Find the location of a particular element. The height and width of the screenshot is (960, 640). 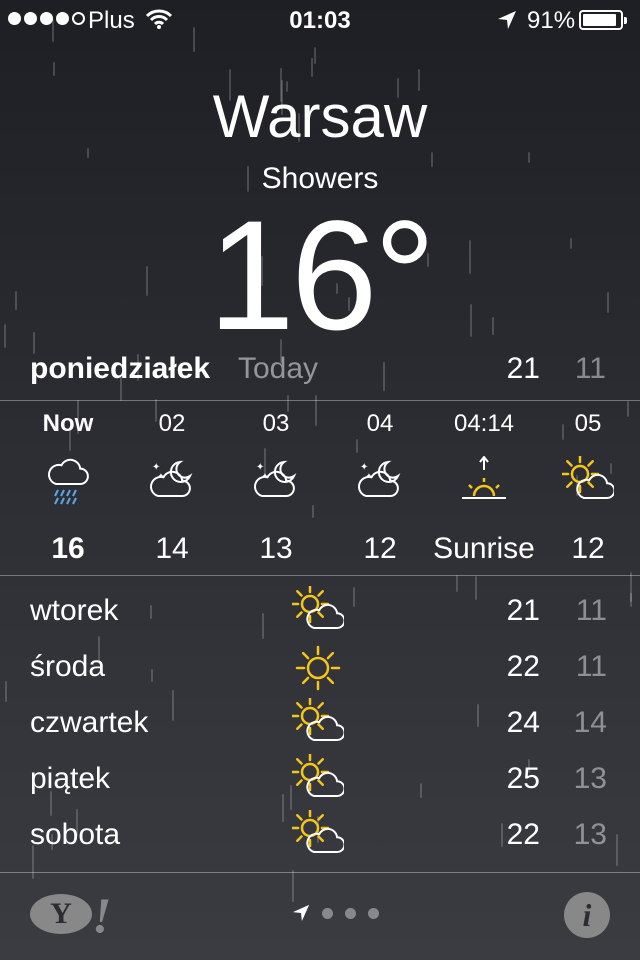

day-name: sobota is located at coordinates (75, 834).